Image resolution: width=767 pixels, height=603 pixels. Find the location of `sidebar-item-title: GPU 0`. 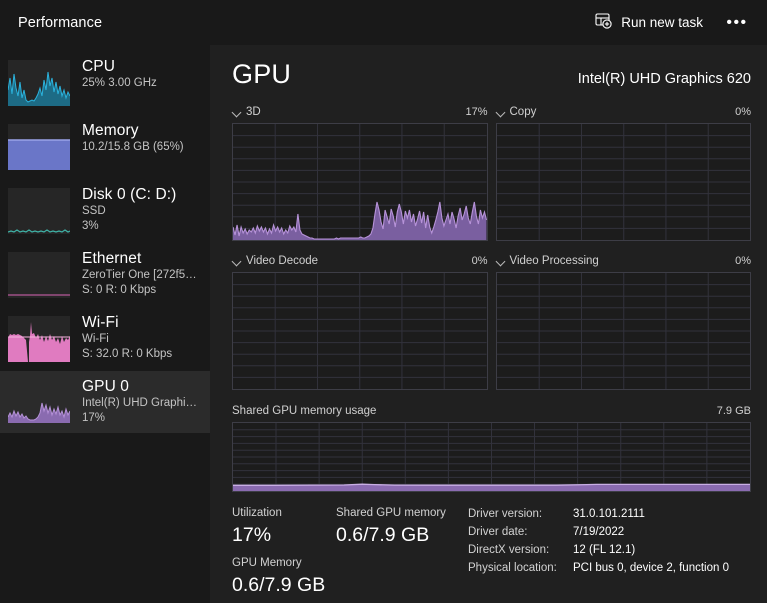

sidebar-item-title: GPU 0 is located at coordinates (106, 386).